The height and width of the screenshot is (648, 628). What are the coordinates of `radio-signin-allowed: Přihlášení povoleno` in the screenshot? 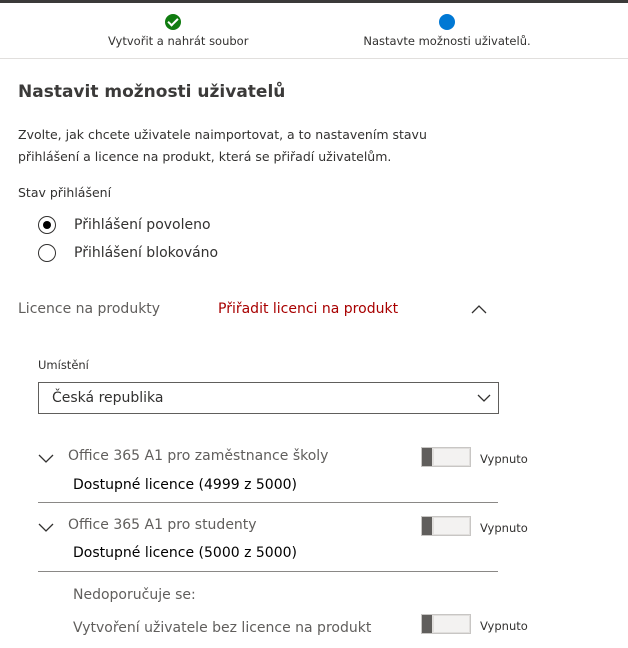 It's located at (124, 225).